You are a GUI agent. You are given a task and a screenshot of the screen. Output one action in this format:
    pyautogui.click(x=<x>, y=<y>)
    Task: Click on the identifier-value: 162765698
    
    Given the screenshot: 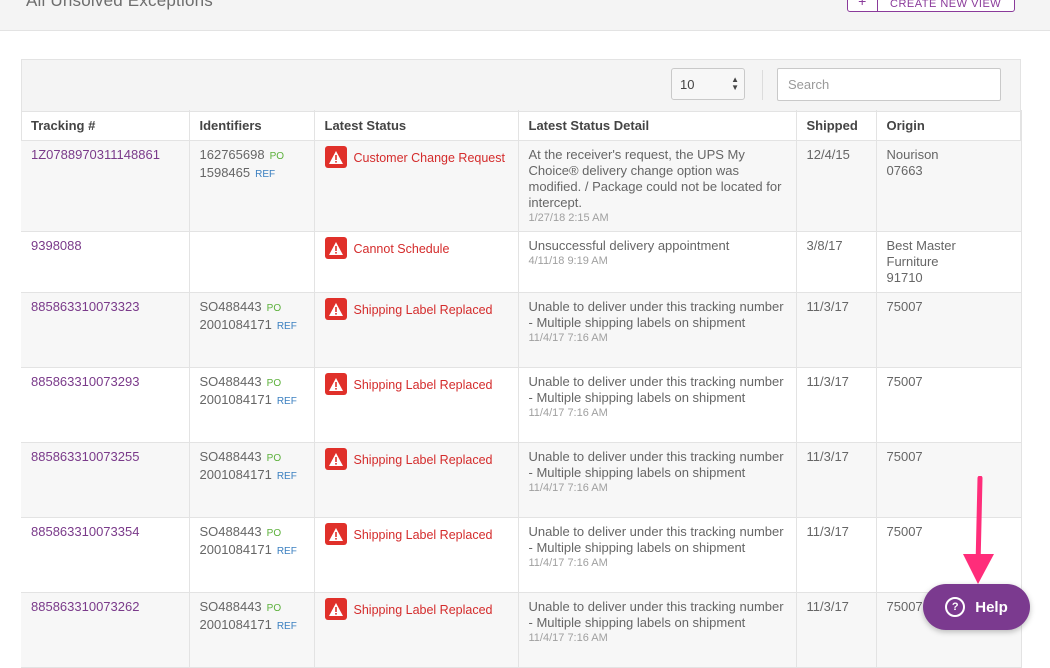 What is the action you would take?
    pyautogui.click(x=232, y=154)
    